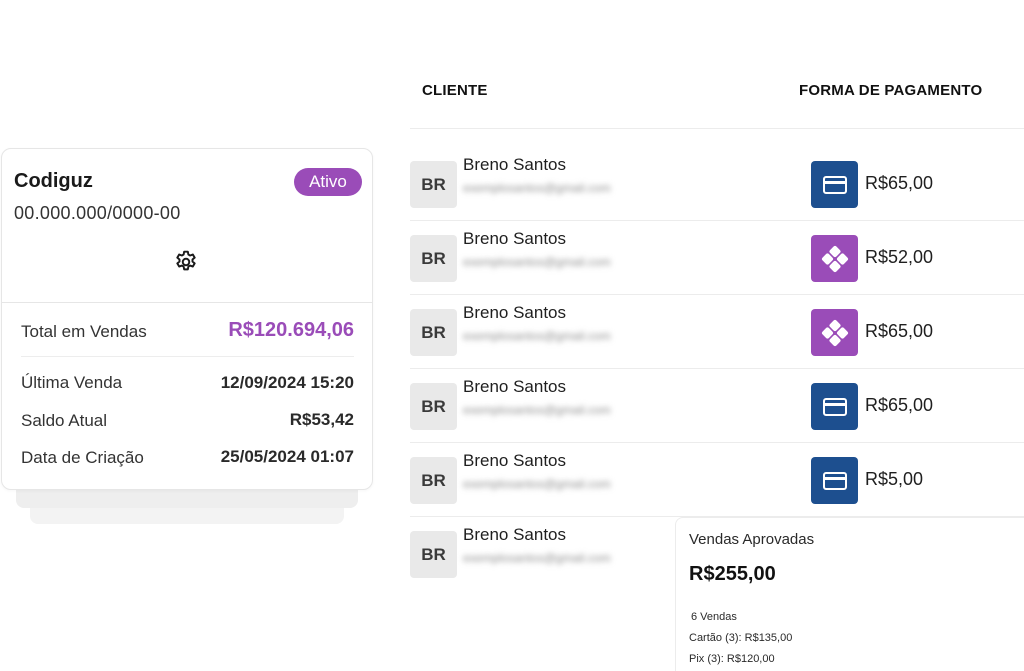 The image size is (1024, 671). Describe the element at coordinates (82, 457) in the screenshot. I see `created-label: Data de Criação` at that location.